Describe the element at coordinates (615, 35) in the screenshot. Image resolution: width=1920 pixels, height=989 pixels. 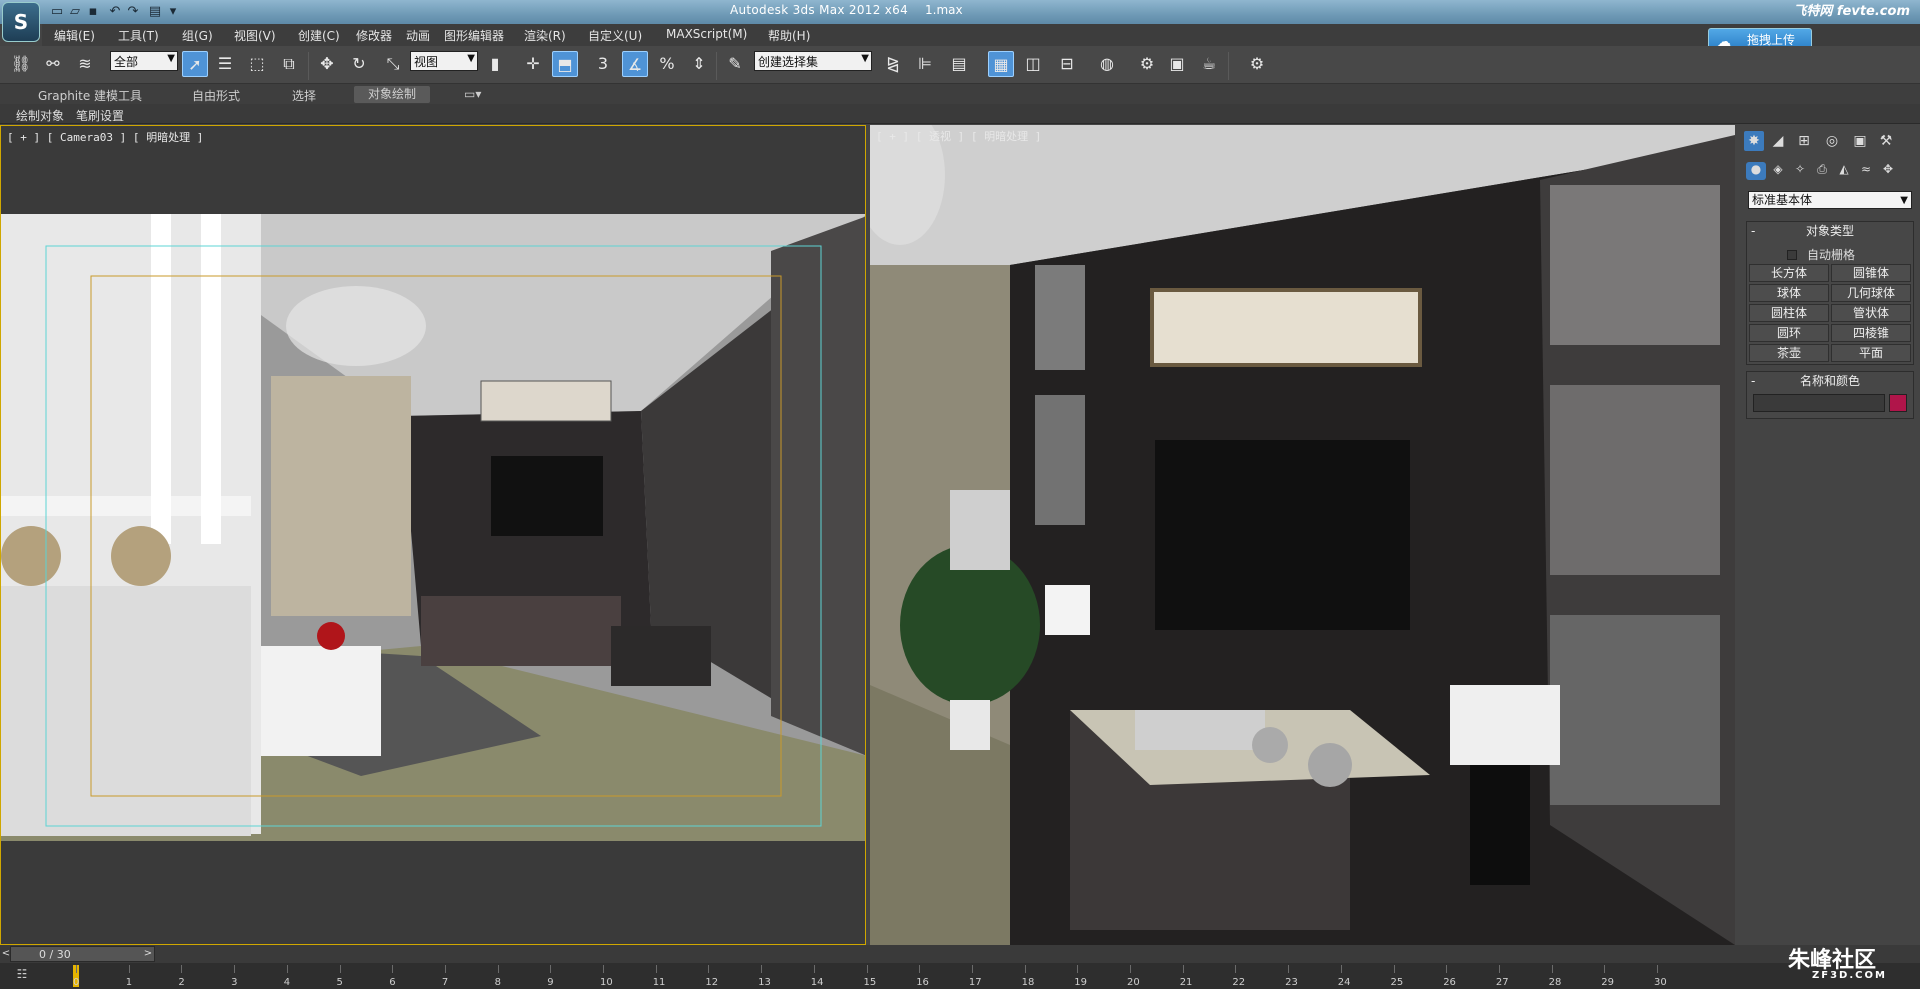
I see `menu-customize: 自定义(U)` at that location.